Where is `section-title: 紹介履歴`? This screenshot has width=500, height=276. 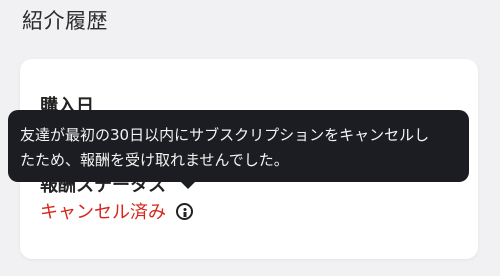
section-title: 紹介履歴 is located at coordinates (65, 21).